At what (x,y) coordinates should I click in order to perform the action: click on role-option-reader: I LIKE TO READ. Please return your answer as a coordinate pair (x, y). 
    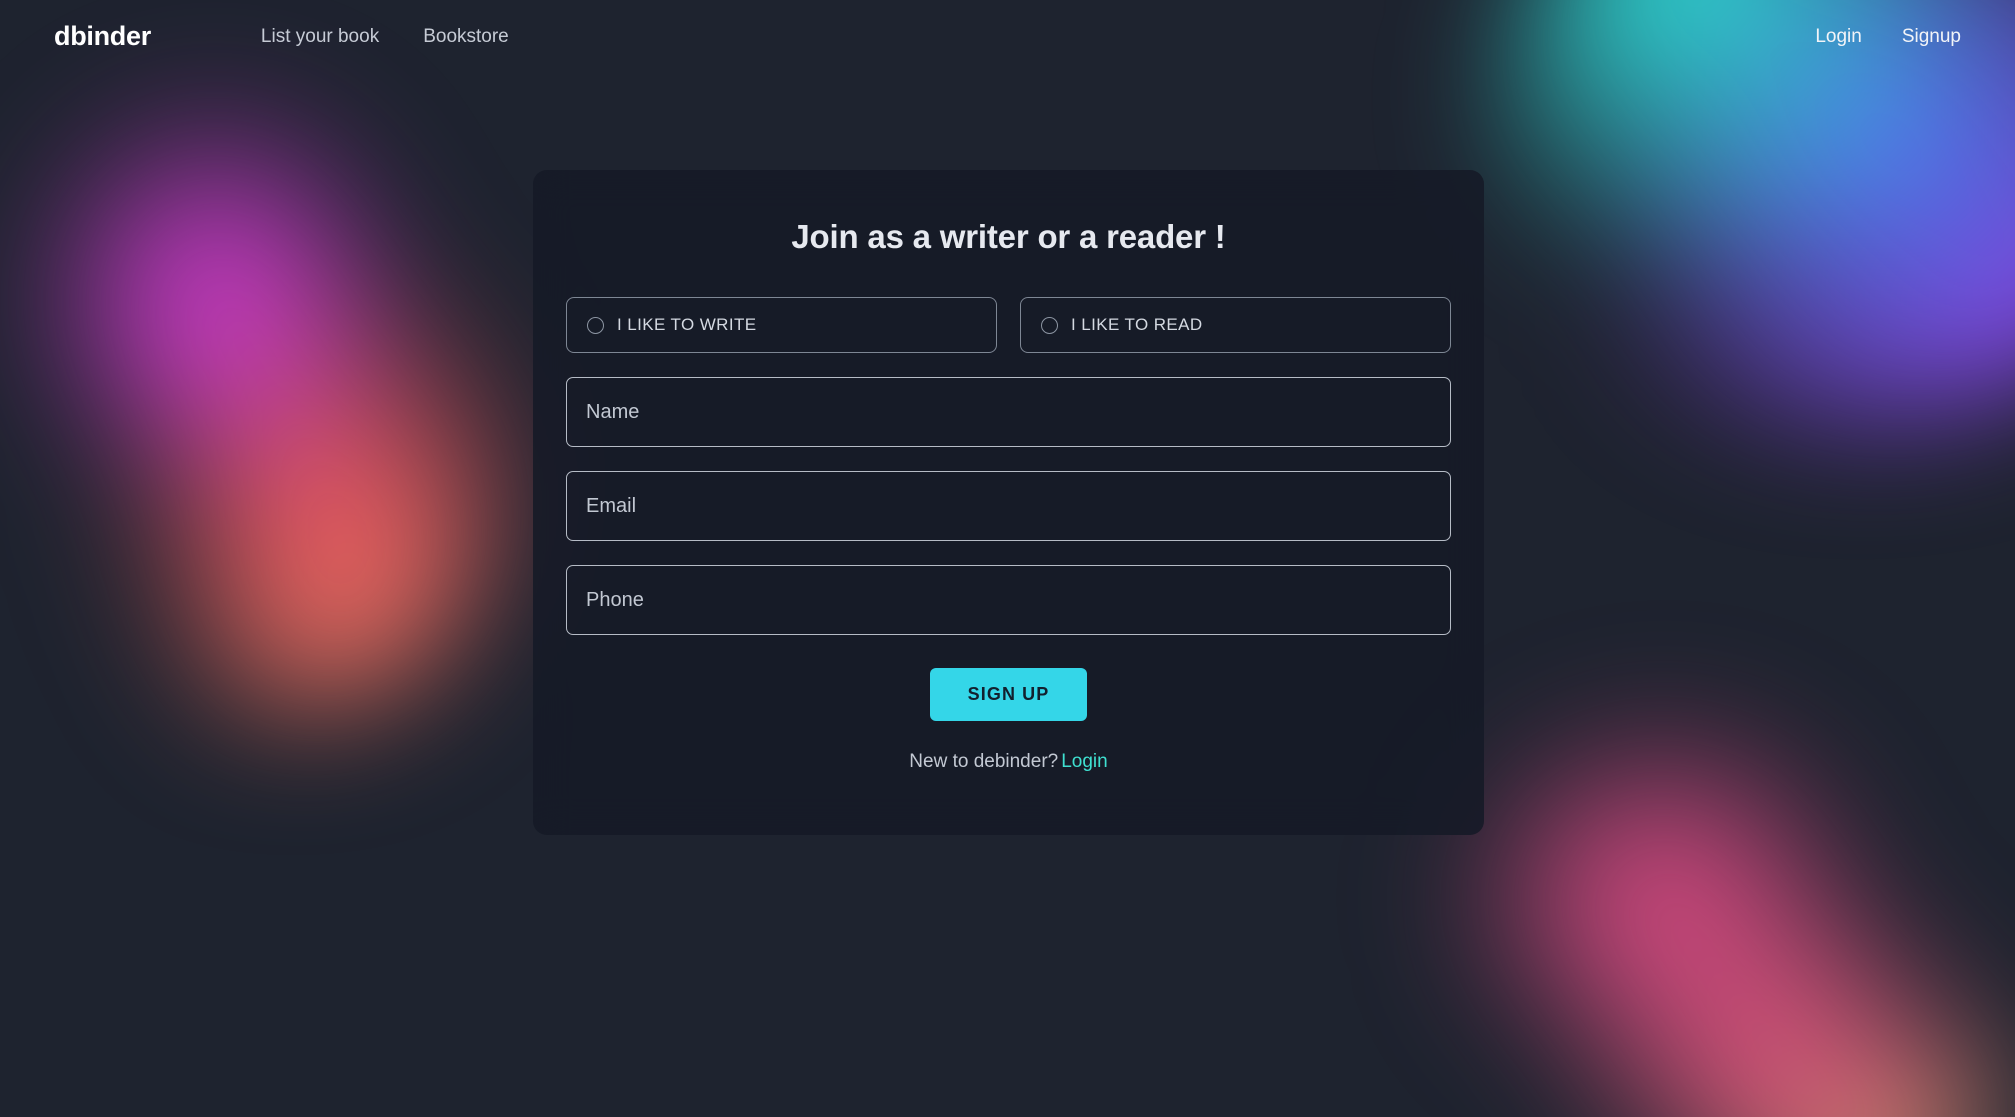
    Looking at the image, I should click on (1235, 325).